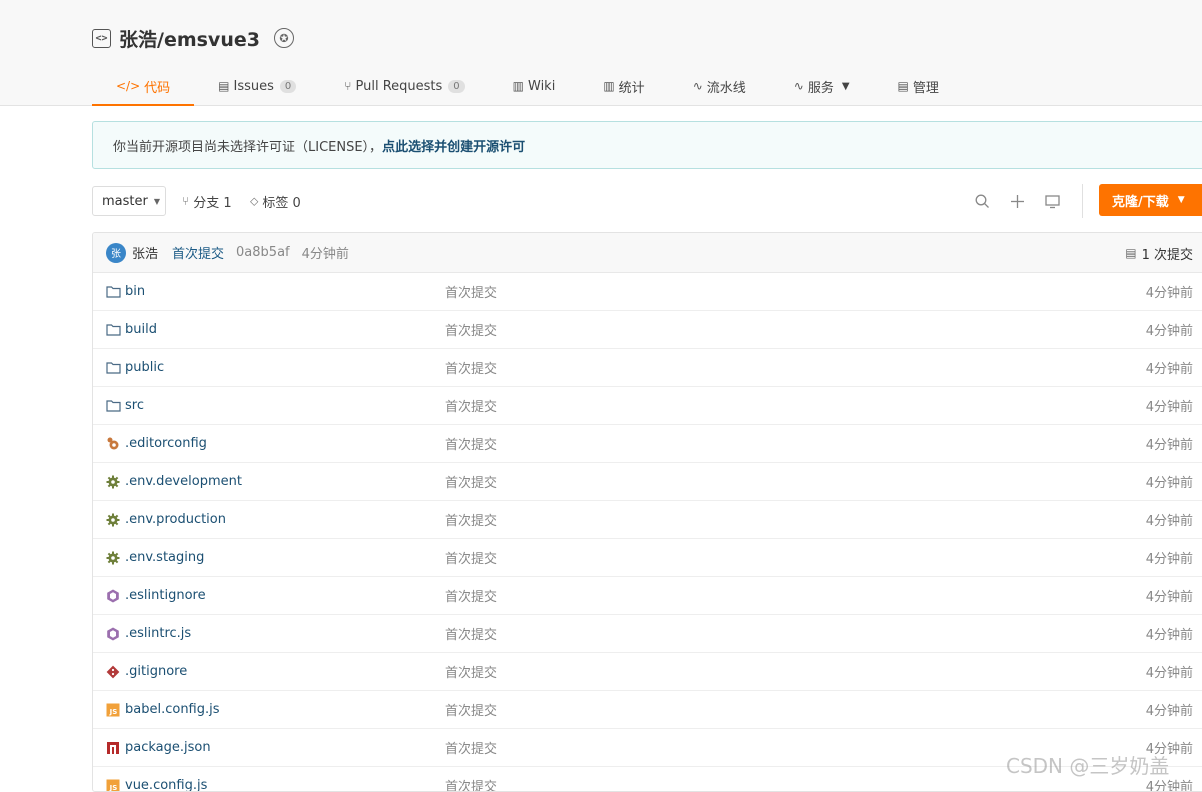  What do you see at coordinates (647, 710) in the screenshot?
I see `table-row: JSbabel.config.js首次提交4分钟前` at bounding box center [647, 710].